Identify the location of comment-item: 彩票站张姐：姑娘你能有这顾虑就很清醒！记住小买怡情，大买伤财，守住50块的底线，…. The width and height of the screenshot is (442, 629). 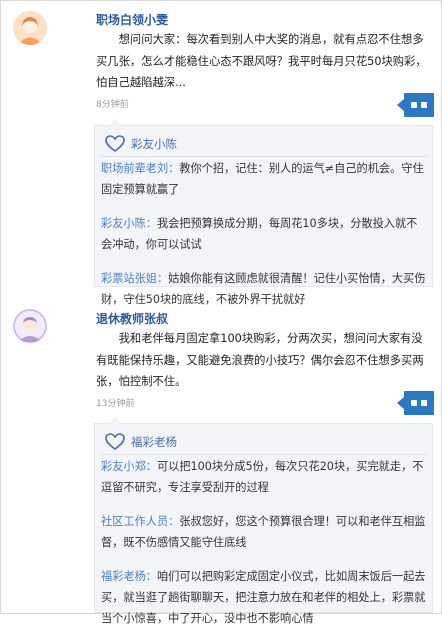
(264, 289).